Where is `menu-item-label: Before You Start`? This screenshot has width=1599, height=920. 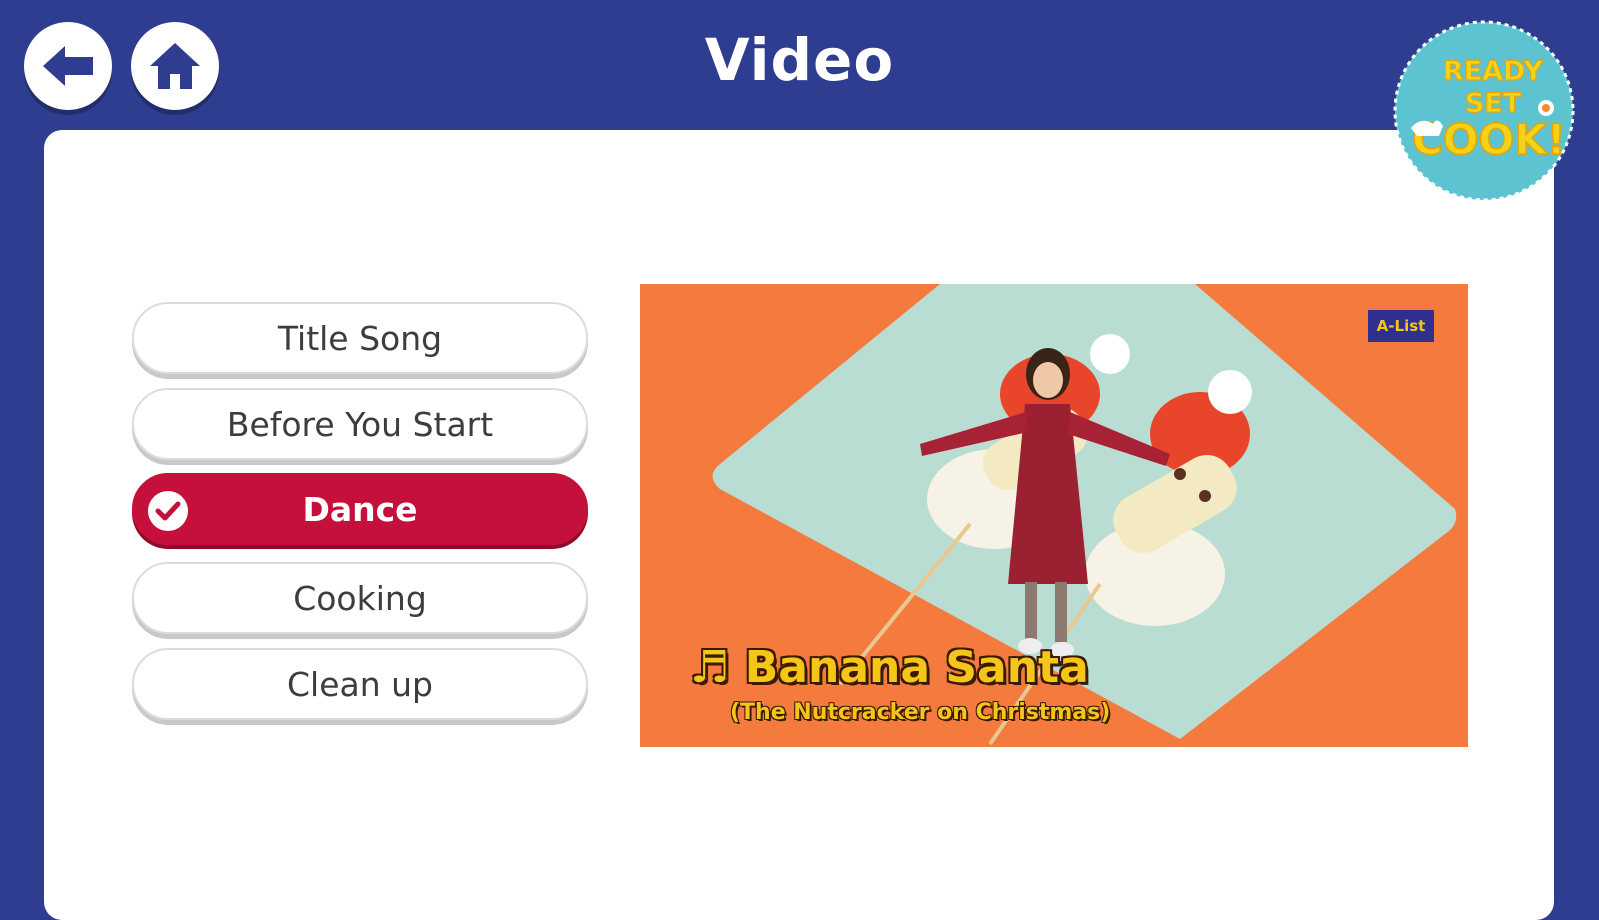
menu-item-label: Before You Start is located at coordinates (360, 424).